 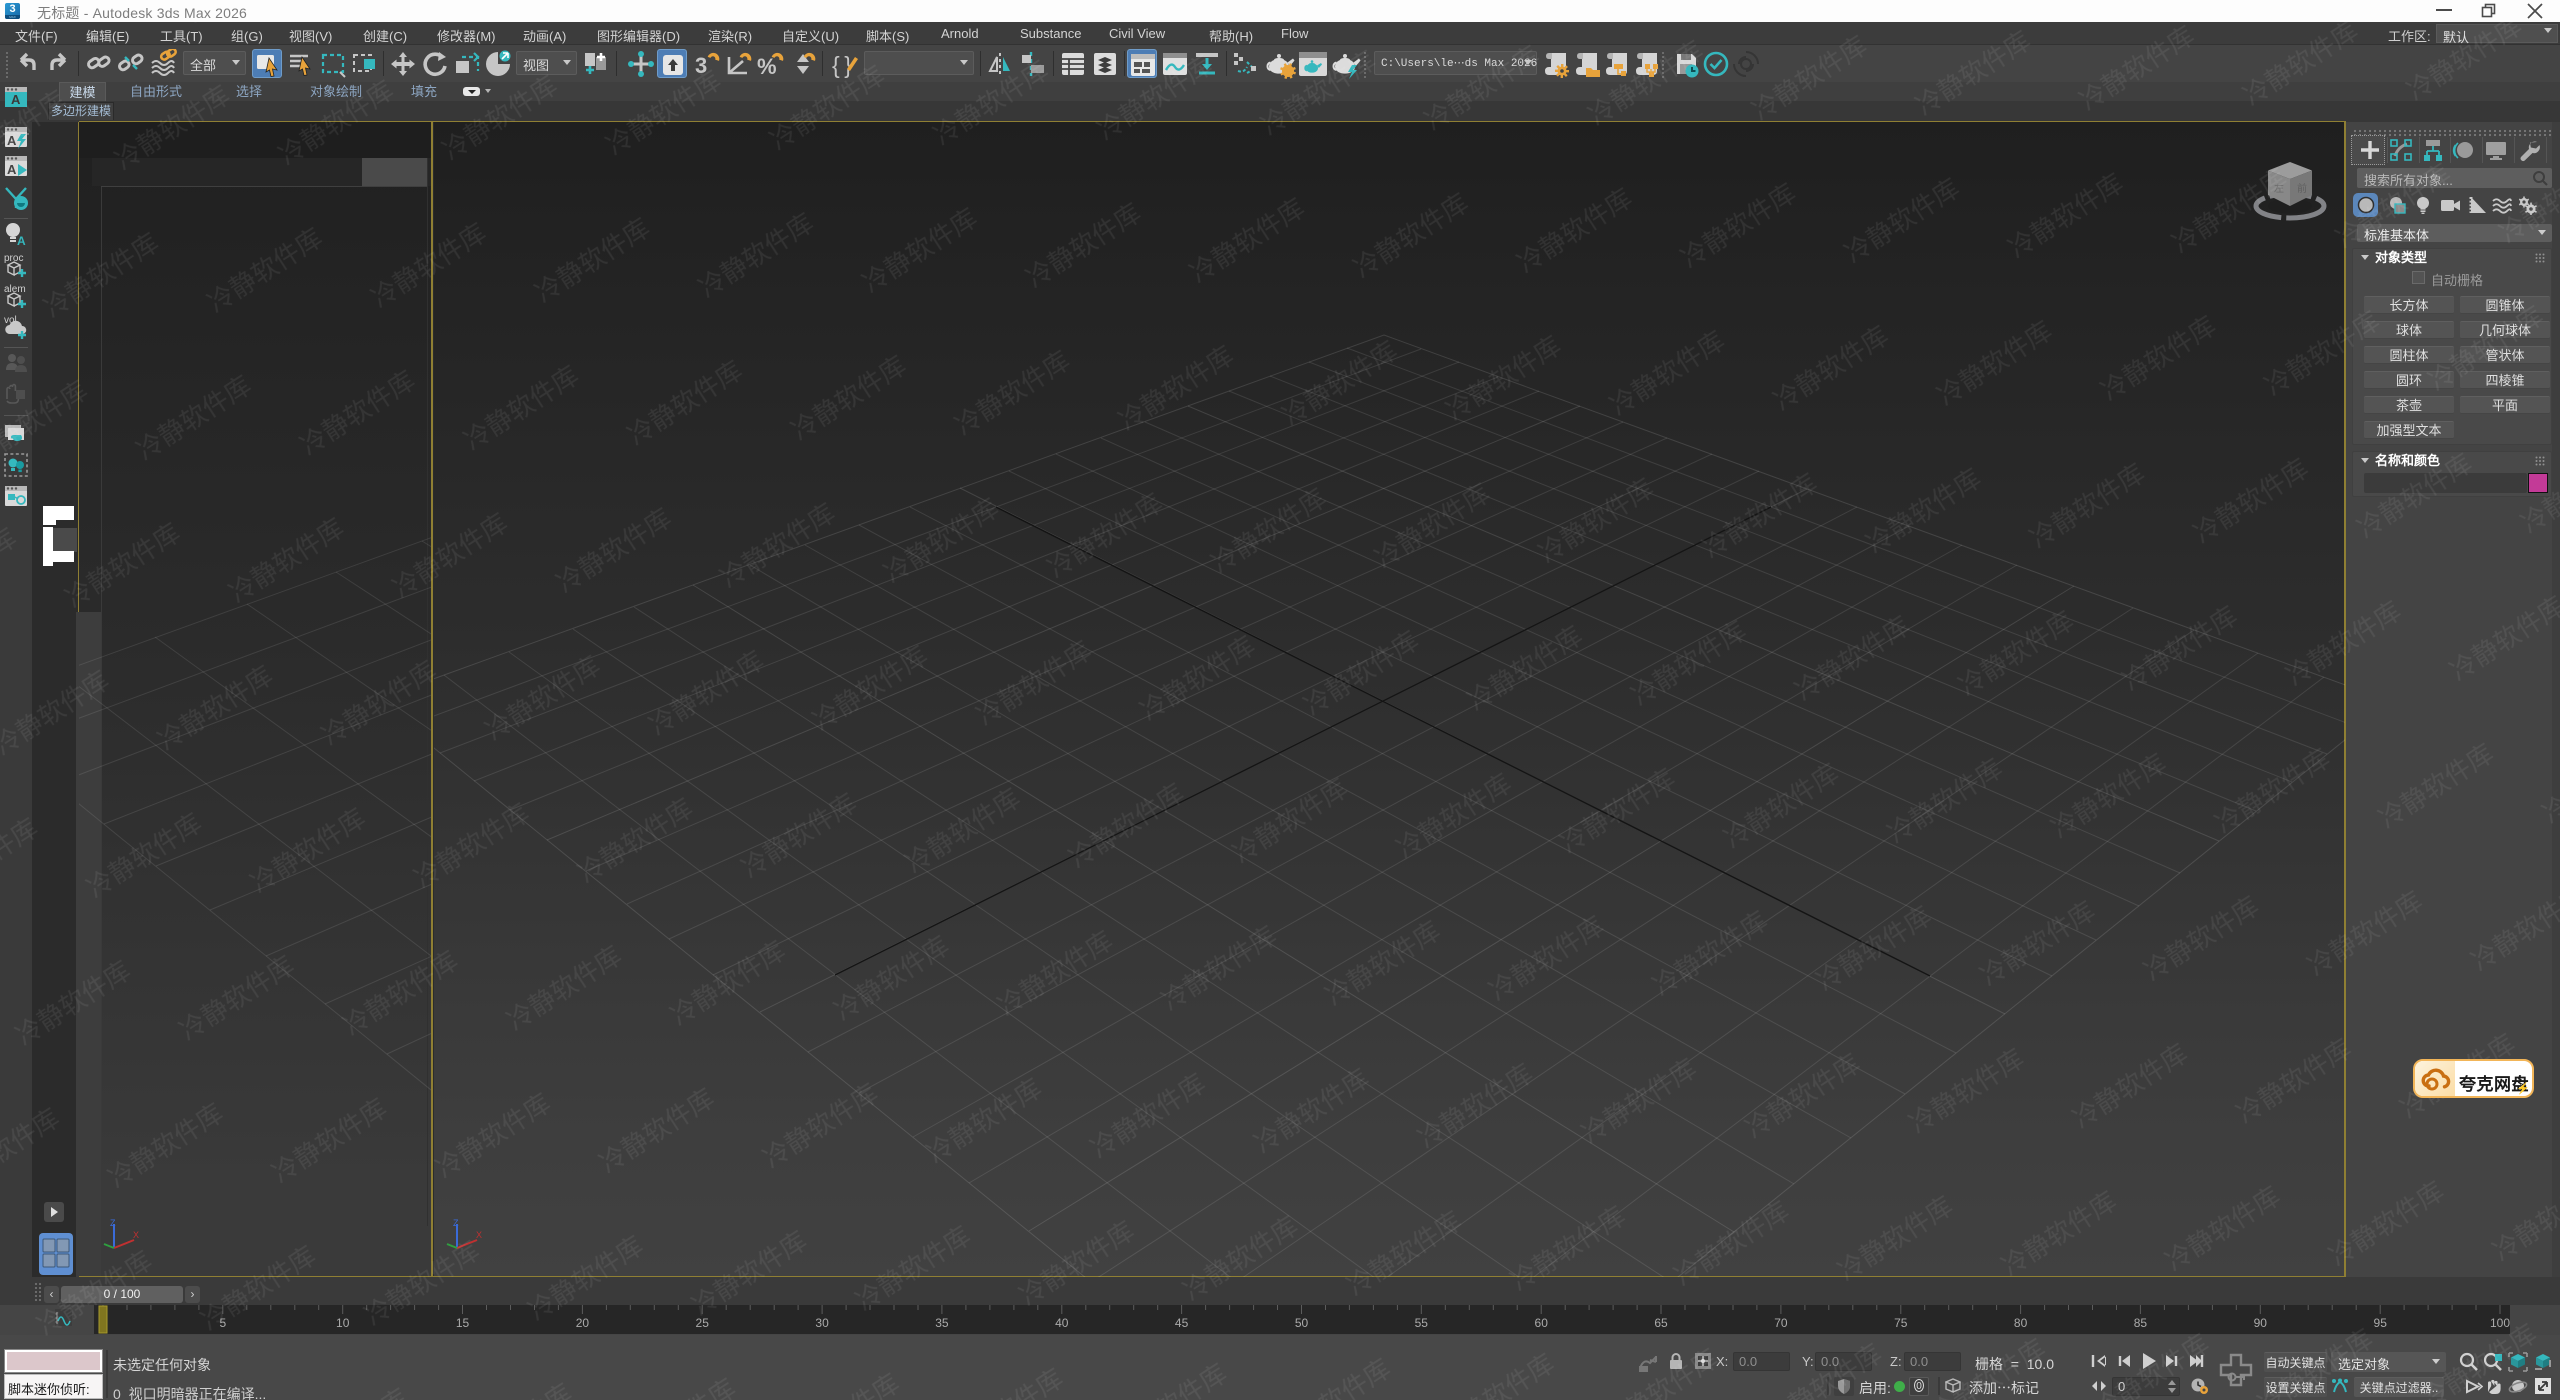 What do you see at coordinates (2279, 188) in the screenshot?
I see `svg-text: 左` at bounding box center [2279, 188].